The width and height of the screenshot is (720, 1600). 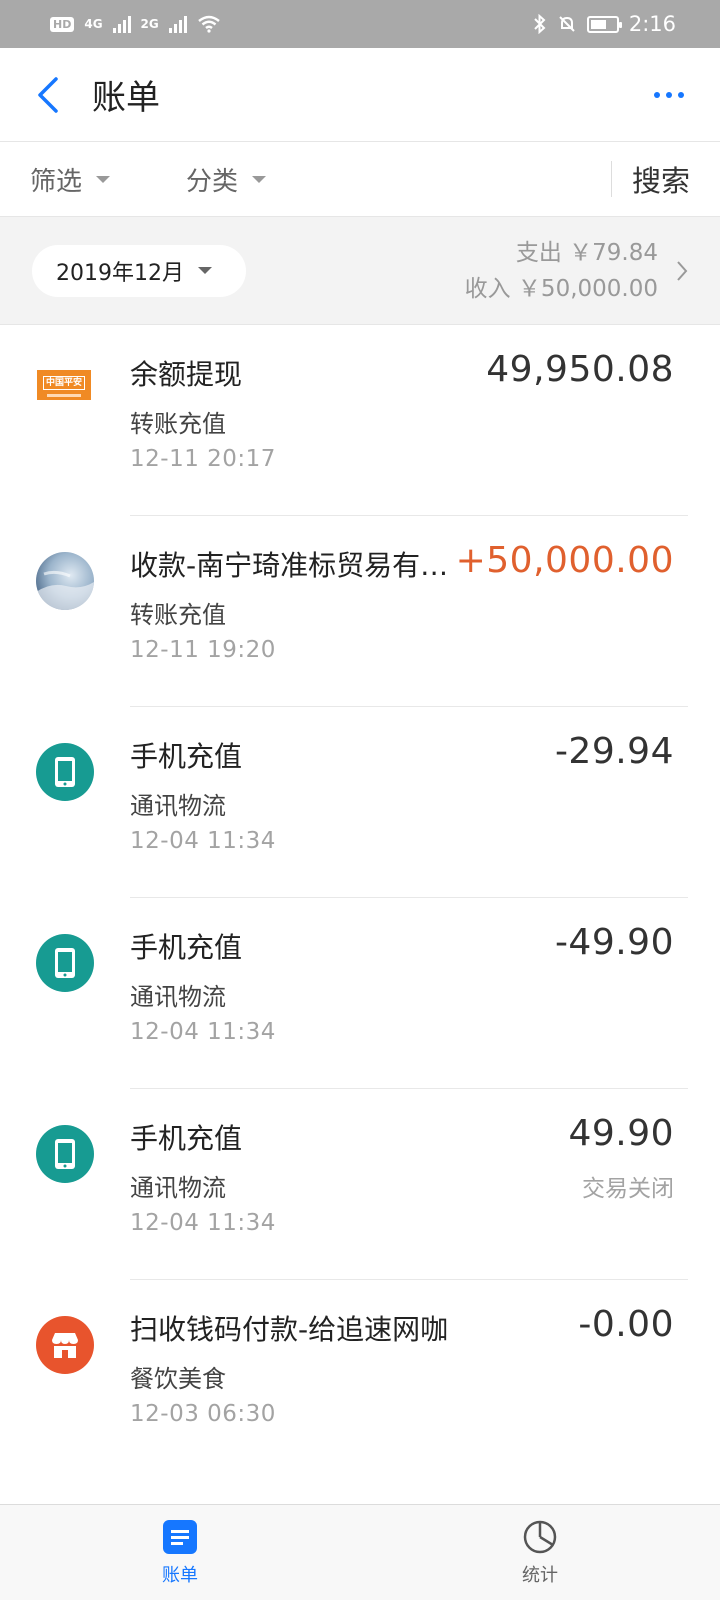 I want to click on transaction-amount: 49,950.08, so click(x=580, y=369).